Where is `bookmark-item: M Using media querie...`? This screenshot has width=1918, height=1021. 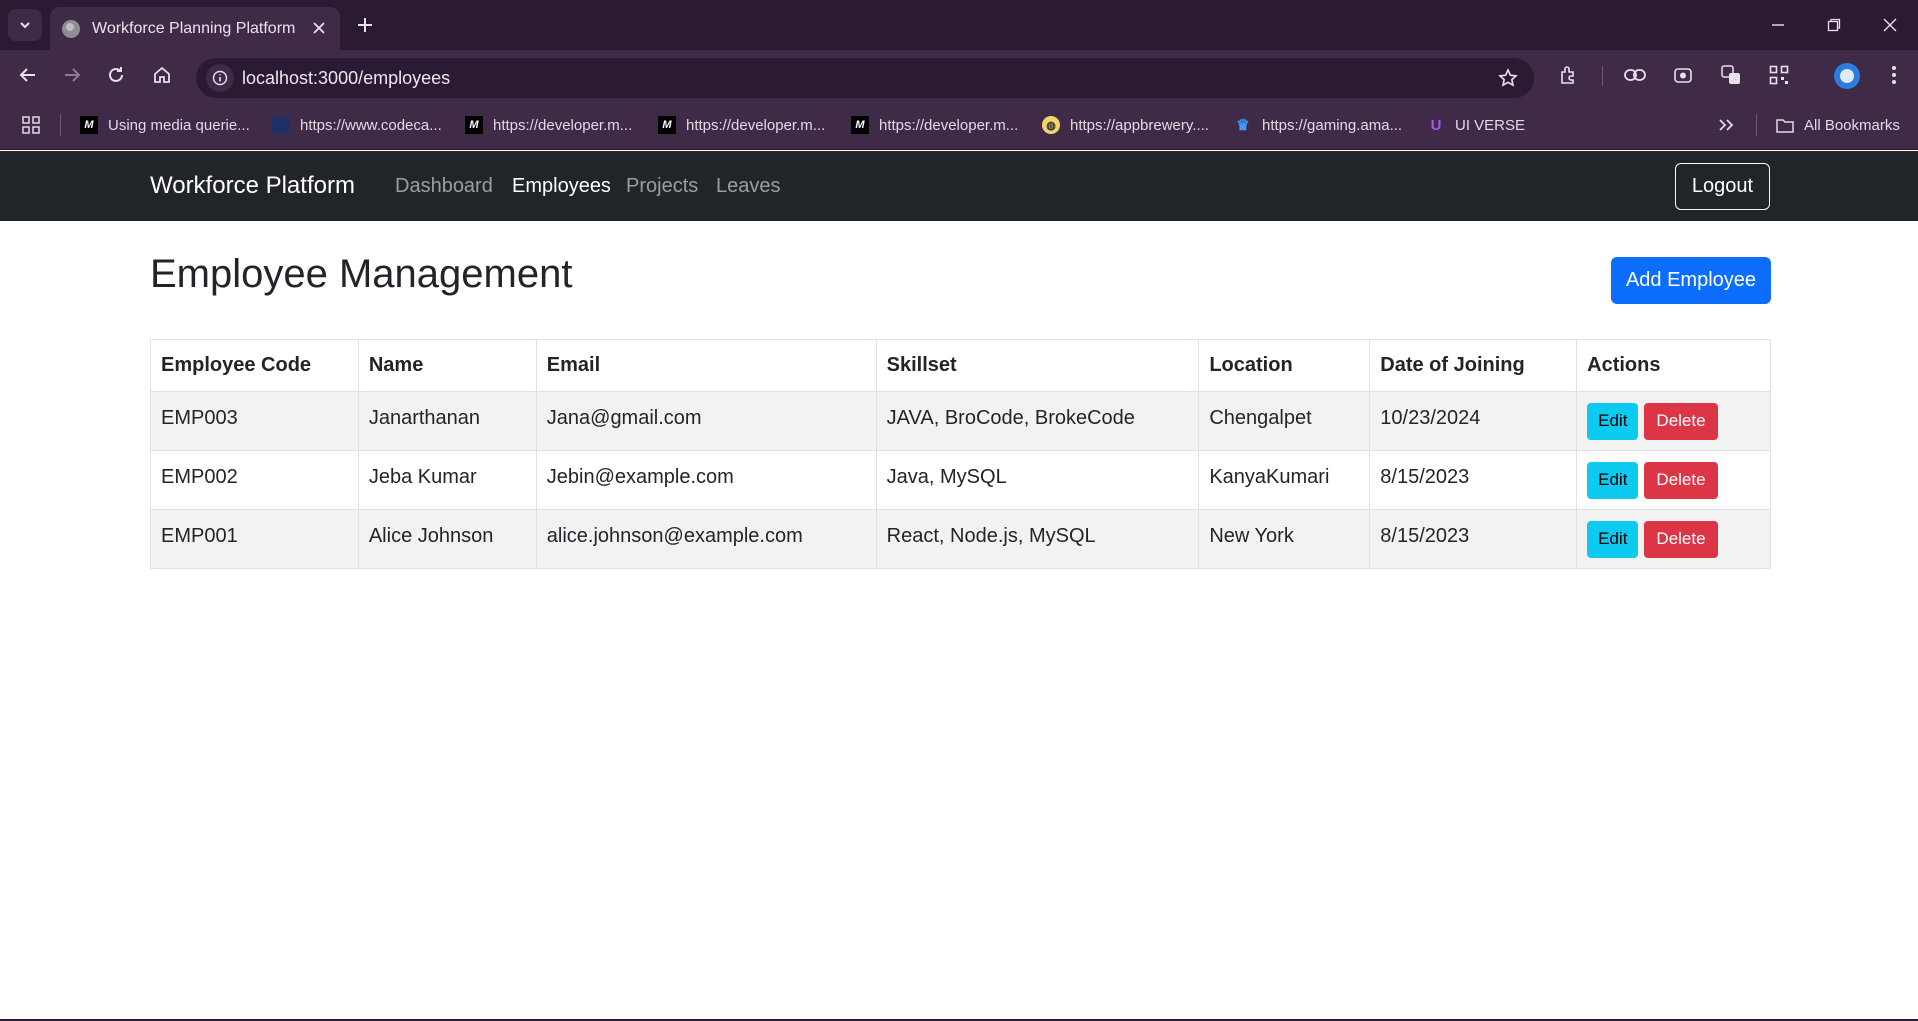 bookmark-item: M Using media querie... is located at coordinates (165, 125).